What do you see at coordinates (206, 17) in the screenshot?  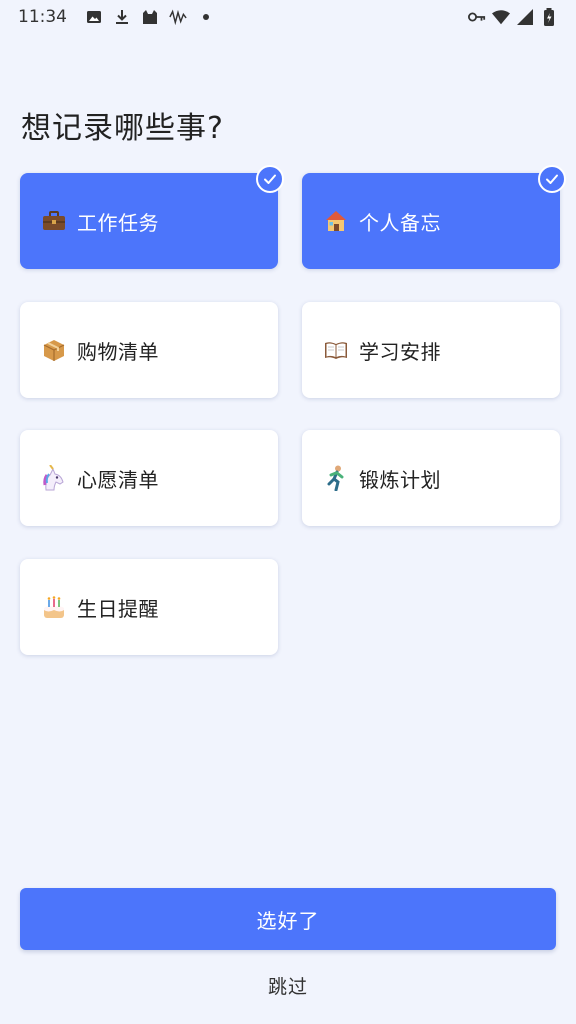 I see `dot-icon` at bounding box center [206, 17].